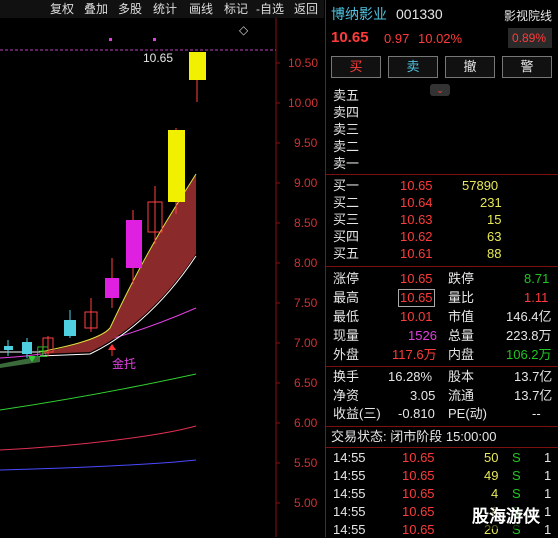 This screenshot has width=558, height=538. I want to click on statistics-button: 统计, so click(165, 9).